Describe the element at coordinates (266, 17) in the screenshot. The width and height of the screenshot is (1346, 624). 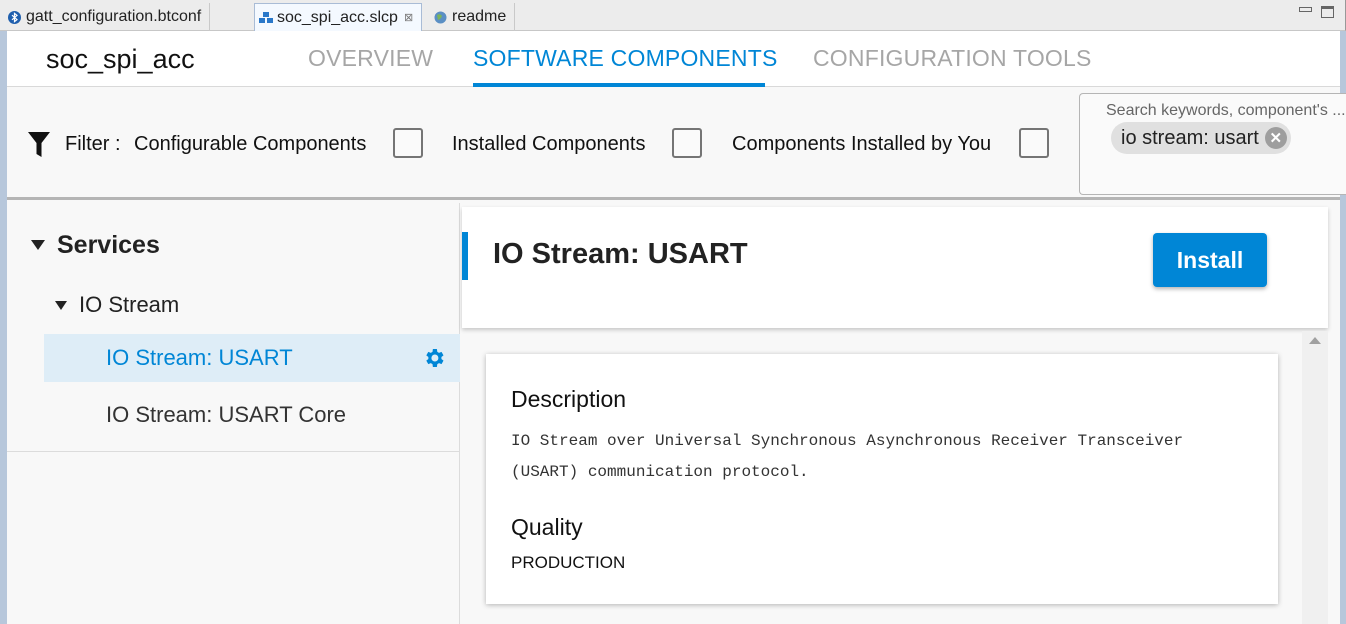
I see `project-icon` at that location.